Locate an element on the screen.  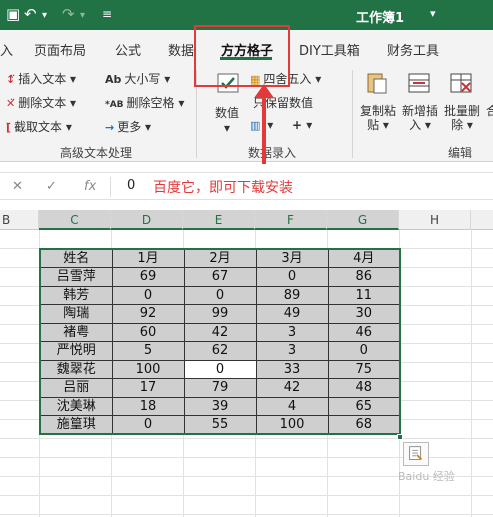
tab-page-layout: 页面布局 is located at coordinates (60, 49).